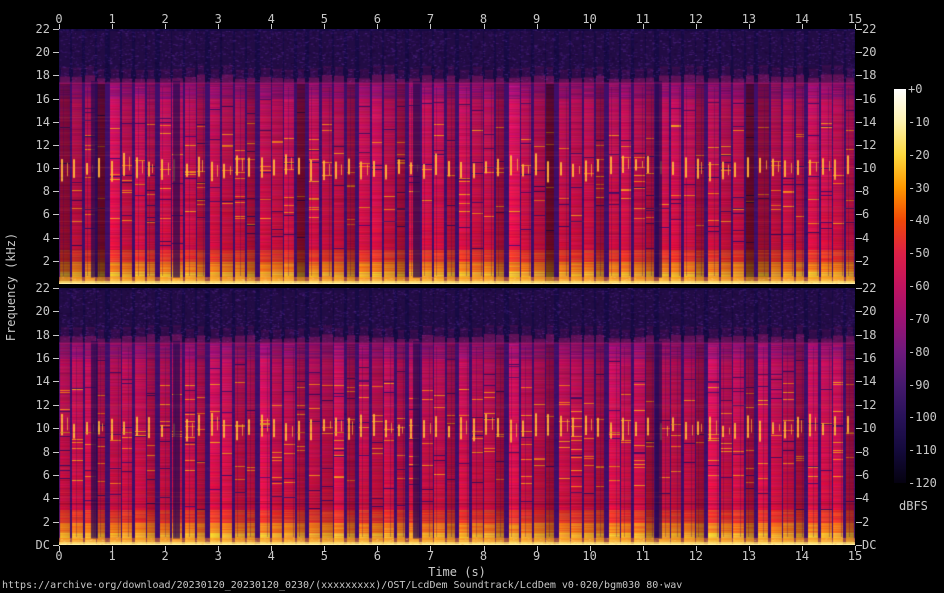  I want to click on time-tick-label-bottom: 5, so click(324, 556).